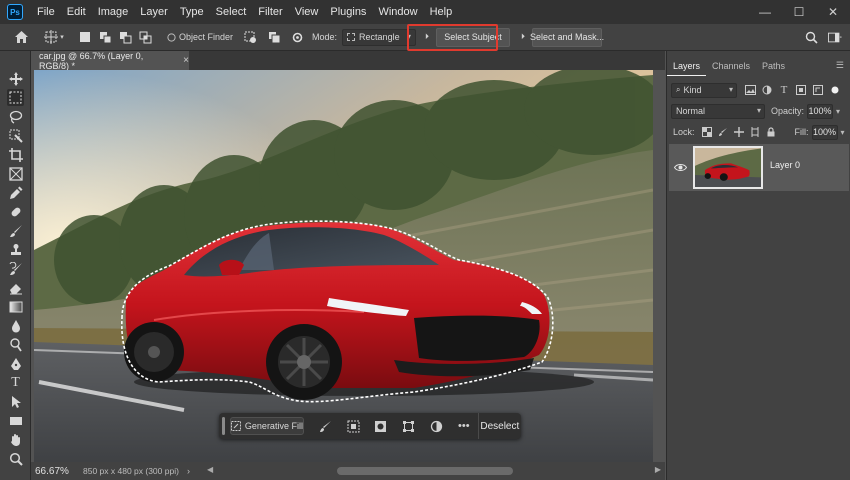 This screenshot has width=850, height=480. What do you see at coordinates (381, 426) in the screenshot?
I see `create-mask-icon` at bounding box center [381, 426].